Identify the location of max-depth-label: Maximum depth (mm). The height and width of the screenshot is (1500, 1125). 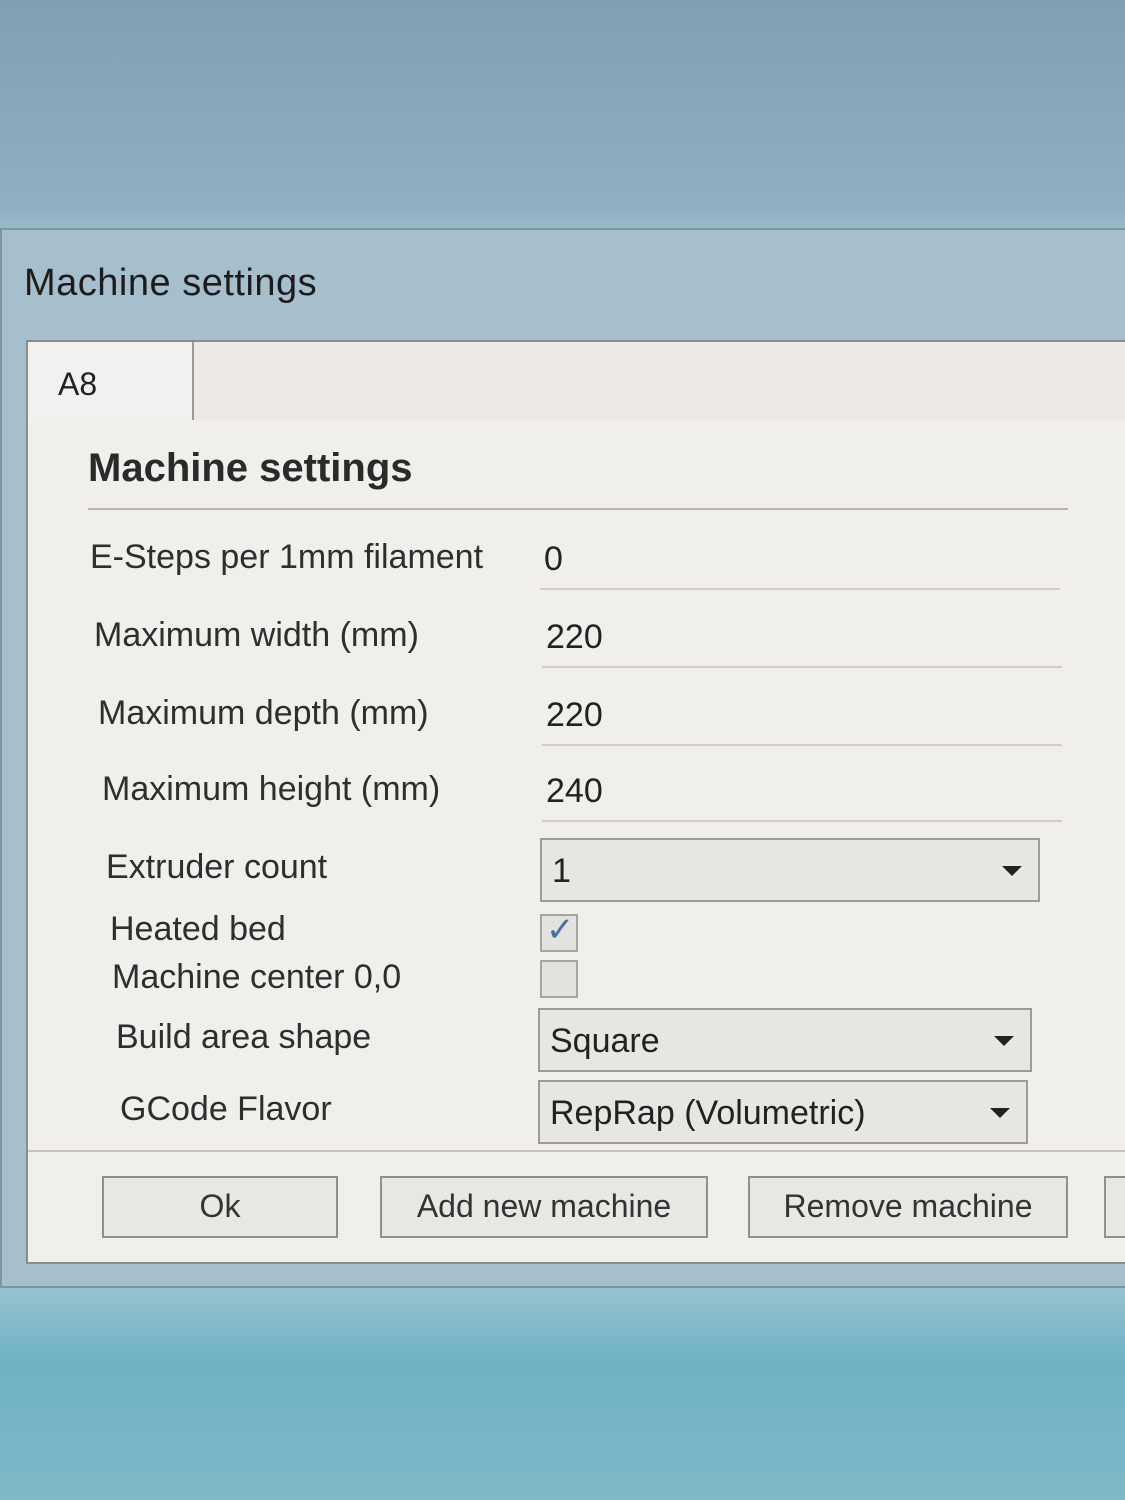
(263, 713).